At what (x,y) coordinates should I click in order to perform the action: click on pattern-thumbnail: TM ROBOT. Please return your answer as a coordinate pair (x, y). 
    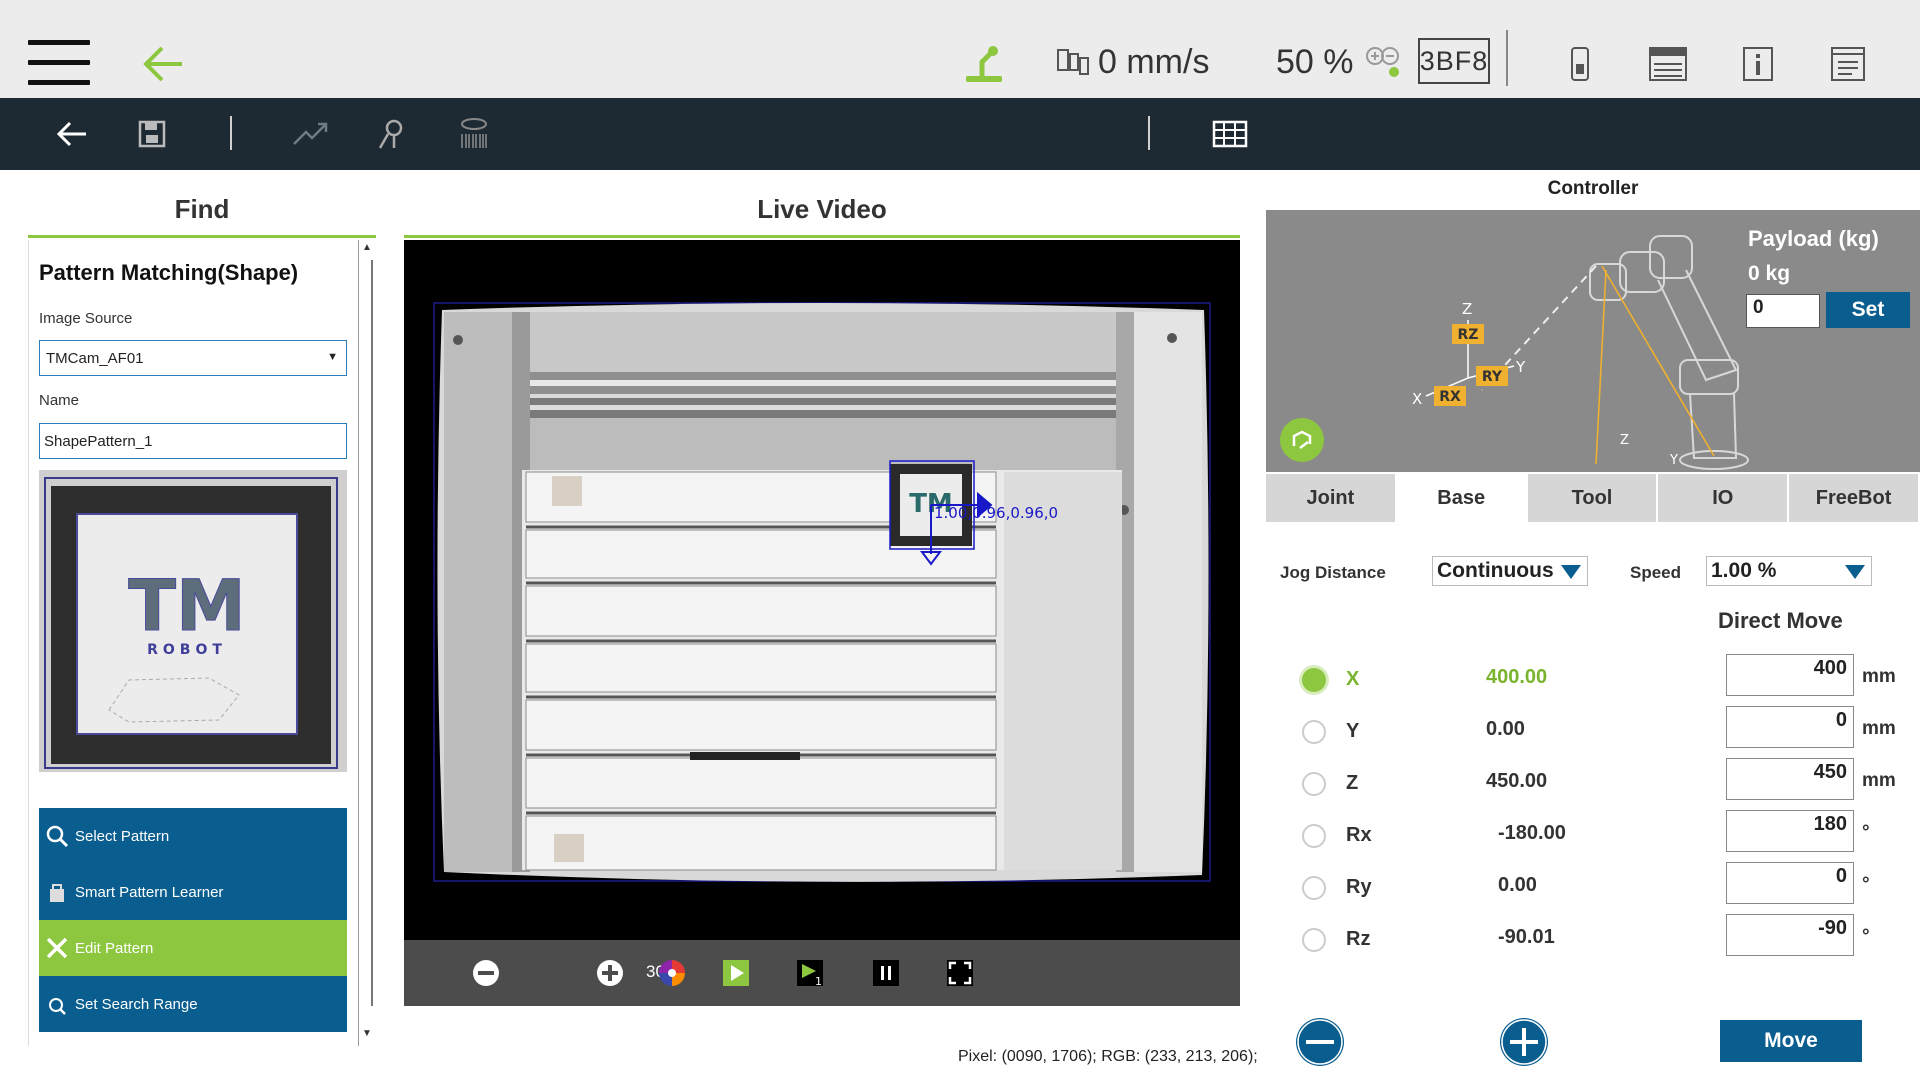
    Looking at the image, I should click on (193, 621).